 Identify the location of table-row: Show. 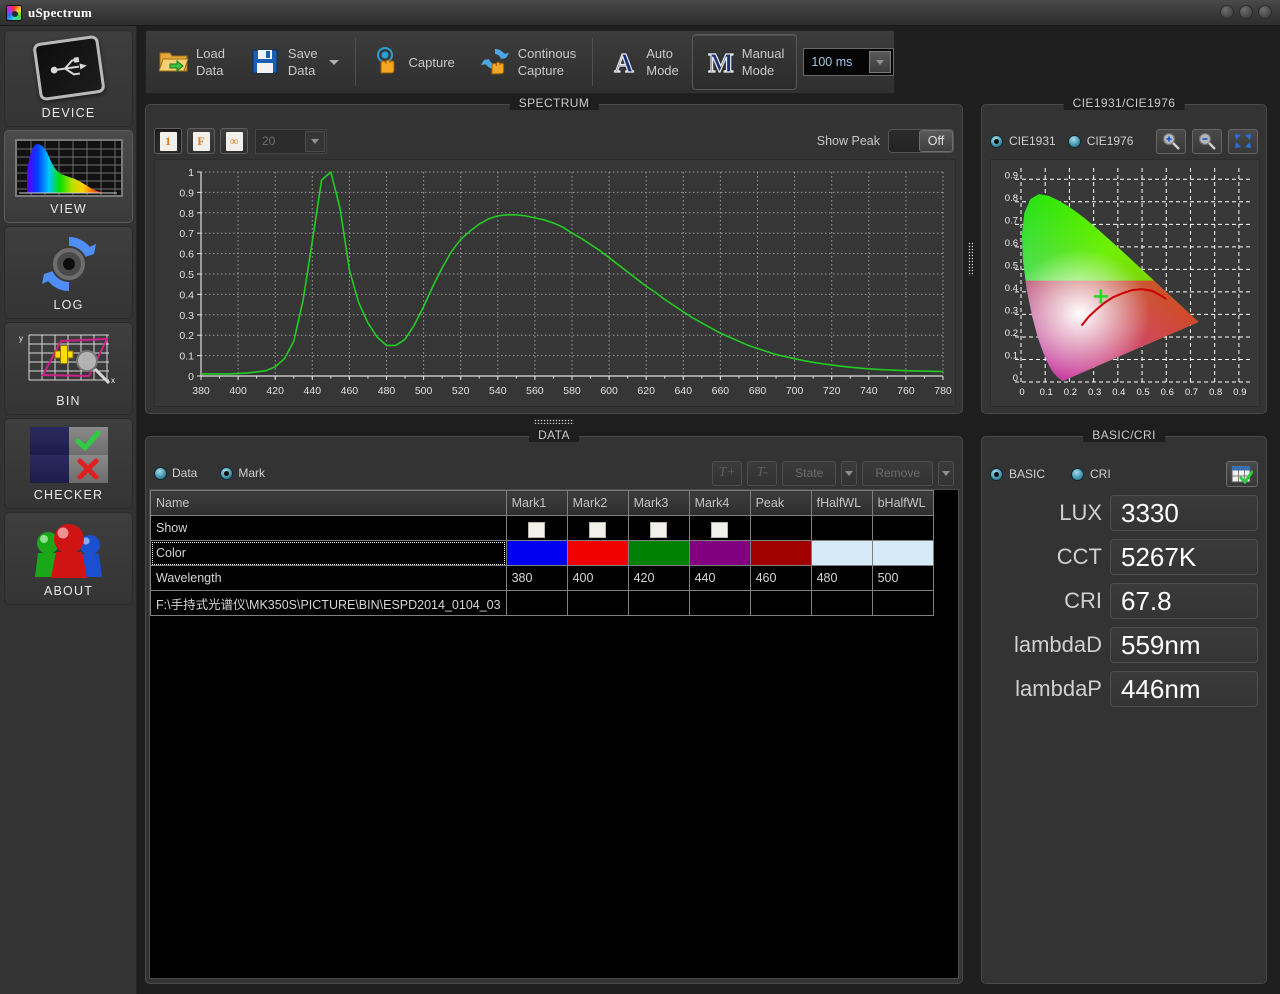
(542, 528).